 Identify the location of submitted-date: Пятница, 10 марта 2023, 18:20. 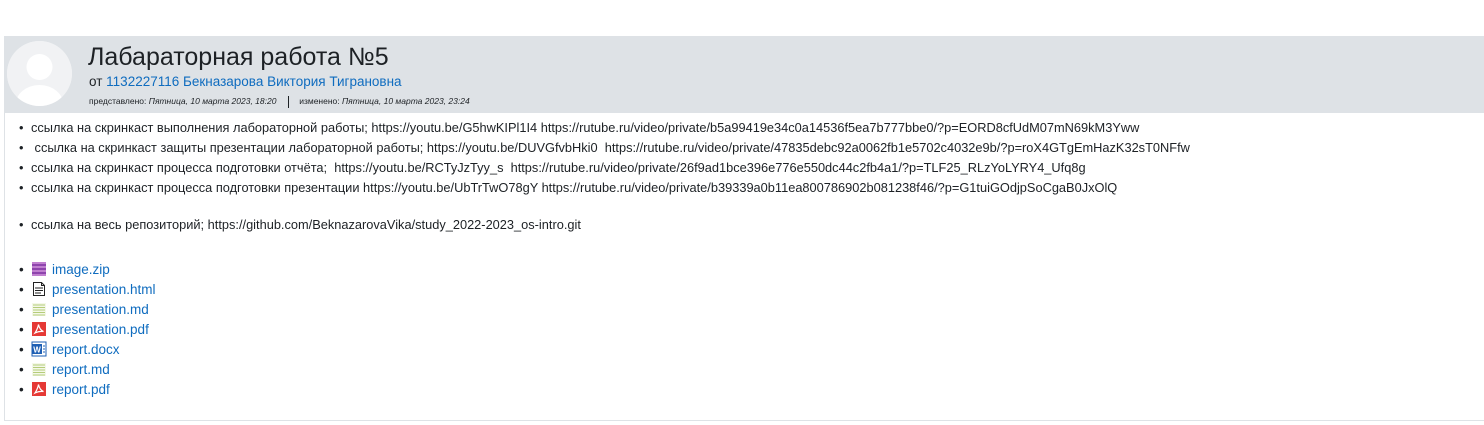
(212, 101).